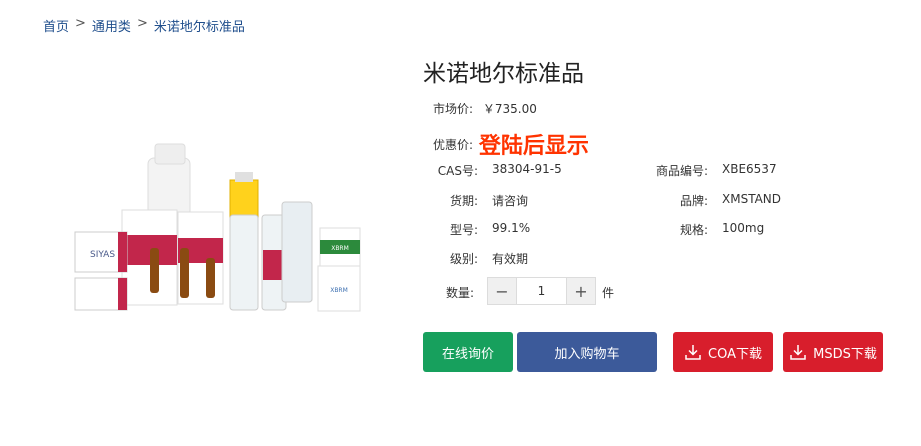 The width and height of the screenshot is (921, 446). What do you see at coordinates (510, 201) in the screenshot?
I see `spec-value: 请咨询` at bounding box center [510, 201].